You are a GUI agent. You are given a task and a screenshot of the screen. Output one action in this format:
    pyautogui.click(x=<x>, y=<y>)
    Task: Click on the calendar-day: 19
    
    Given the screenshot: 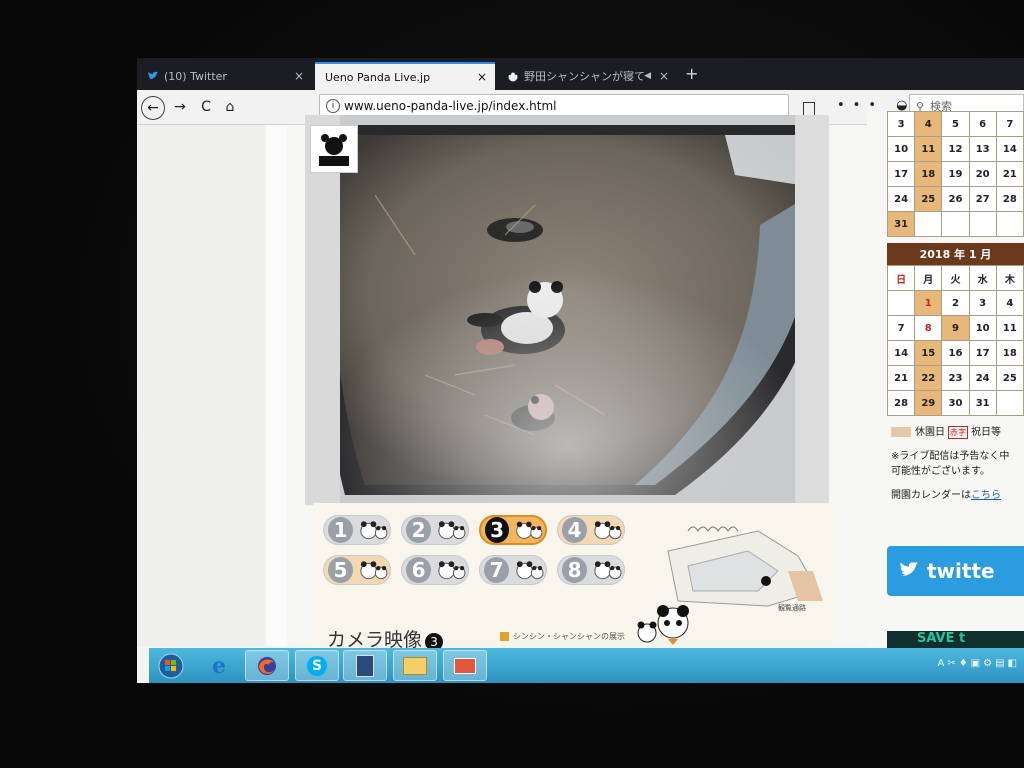 What is the action you would take?
    pyautogui.click(x=955, y=174)
    